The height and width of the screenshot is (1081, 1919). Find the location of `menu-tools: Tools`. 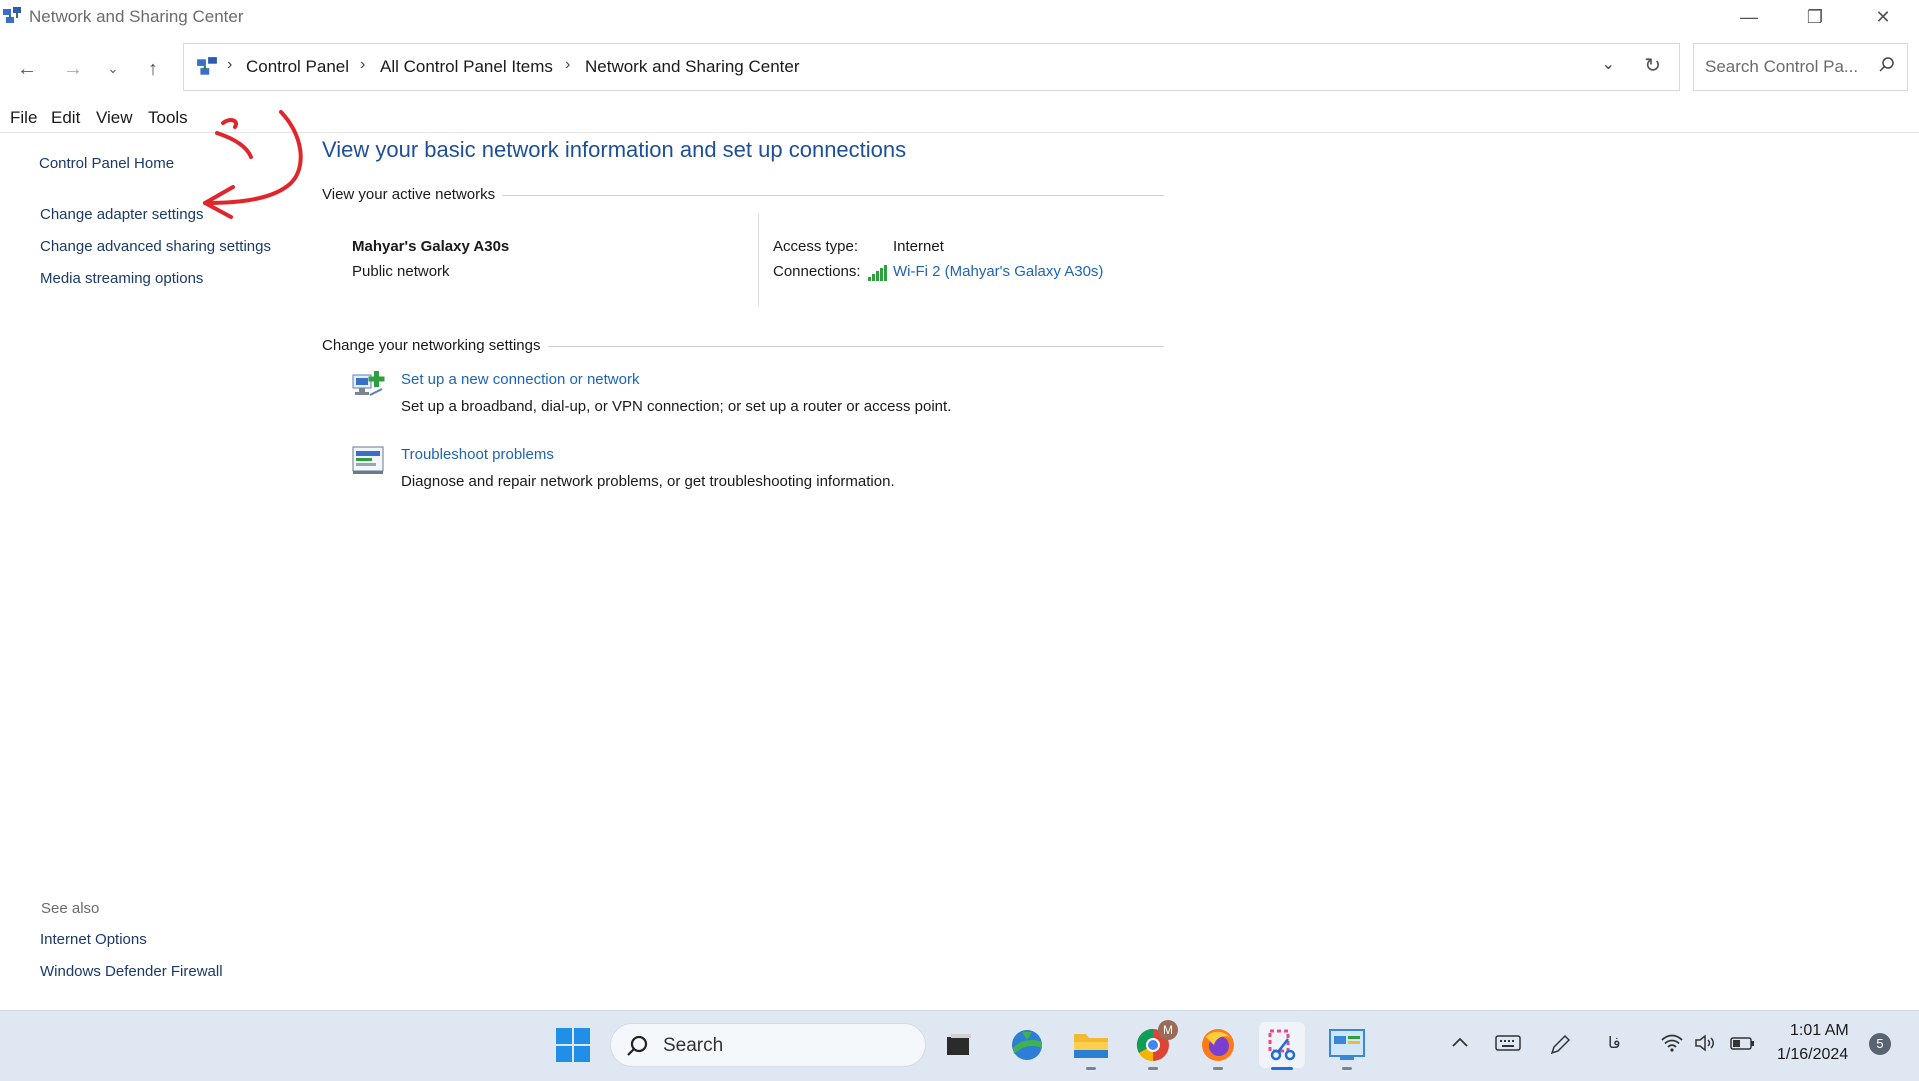

menu-tools: Tools is located at coordinates (168, 118).